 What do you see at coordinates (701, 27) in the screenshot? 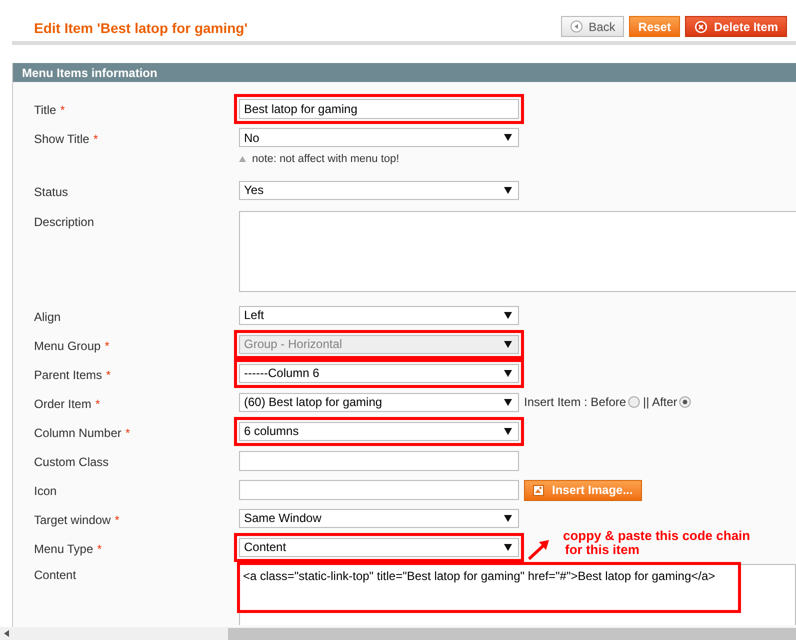
I see `close-icon` at bounding box center [701, 27].